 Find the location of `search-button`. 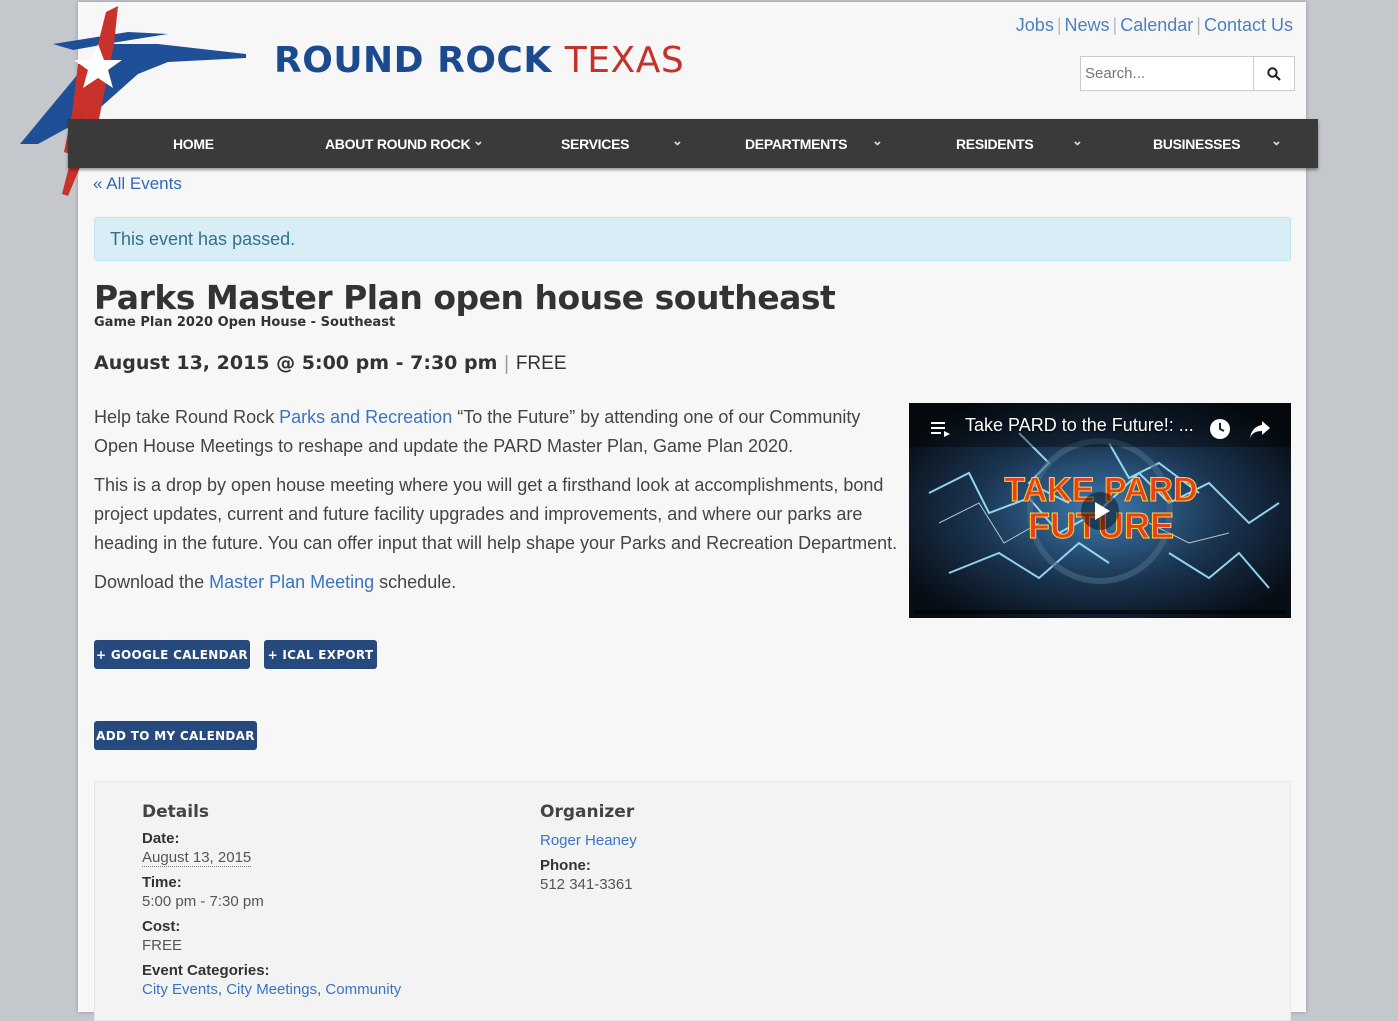

search-button is located at coordinates (1273, 73).